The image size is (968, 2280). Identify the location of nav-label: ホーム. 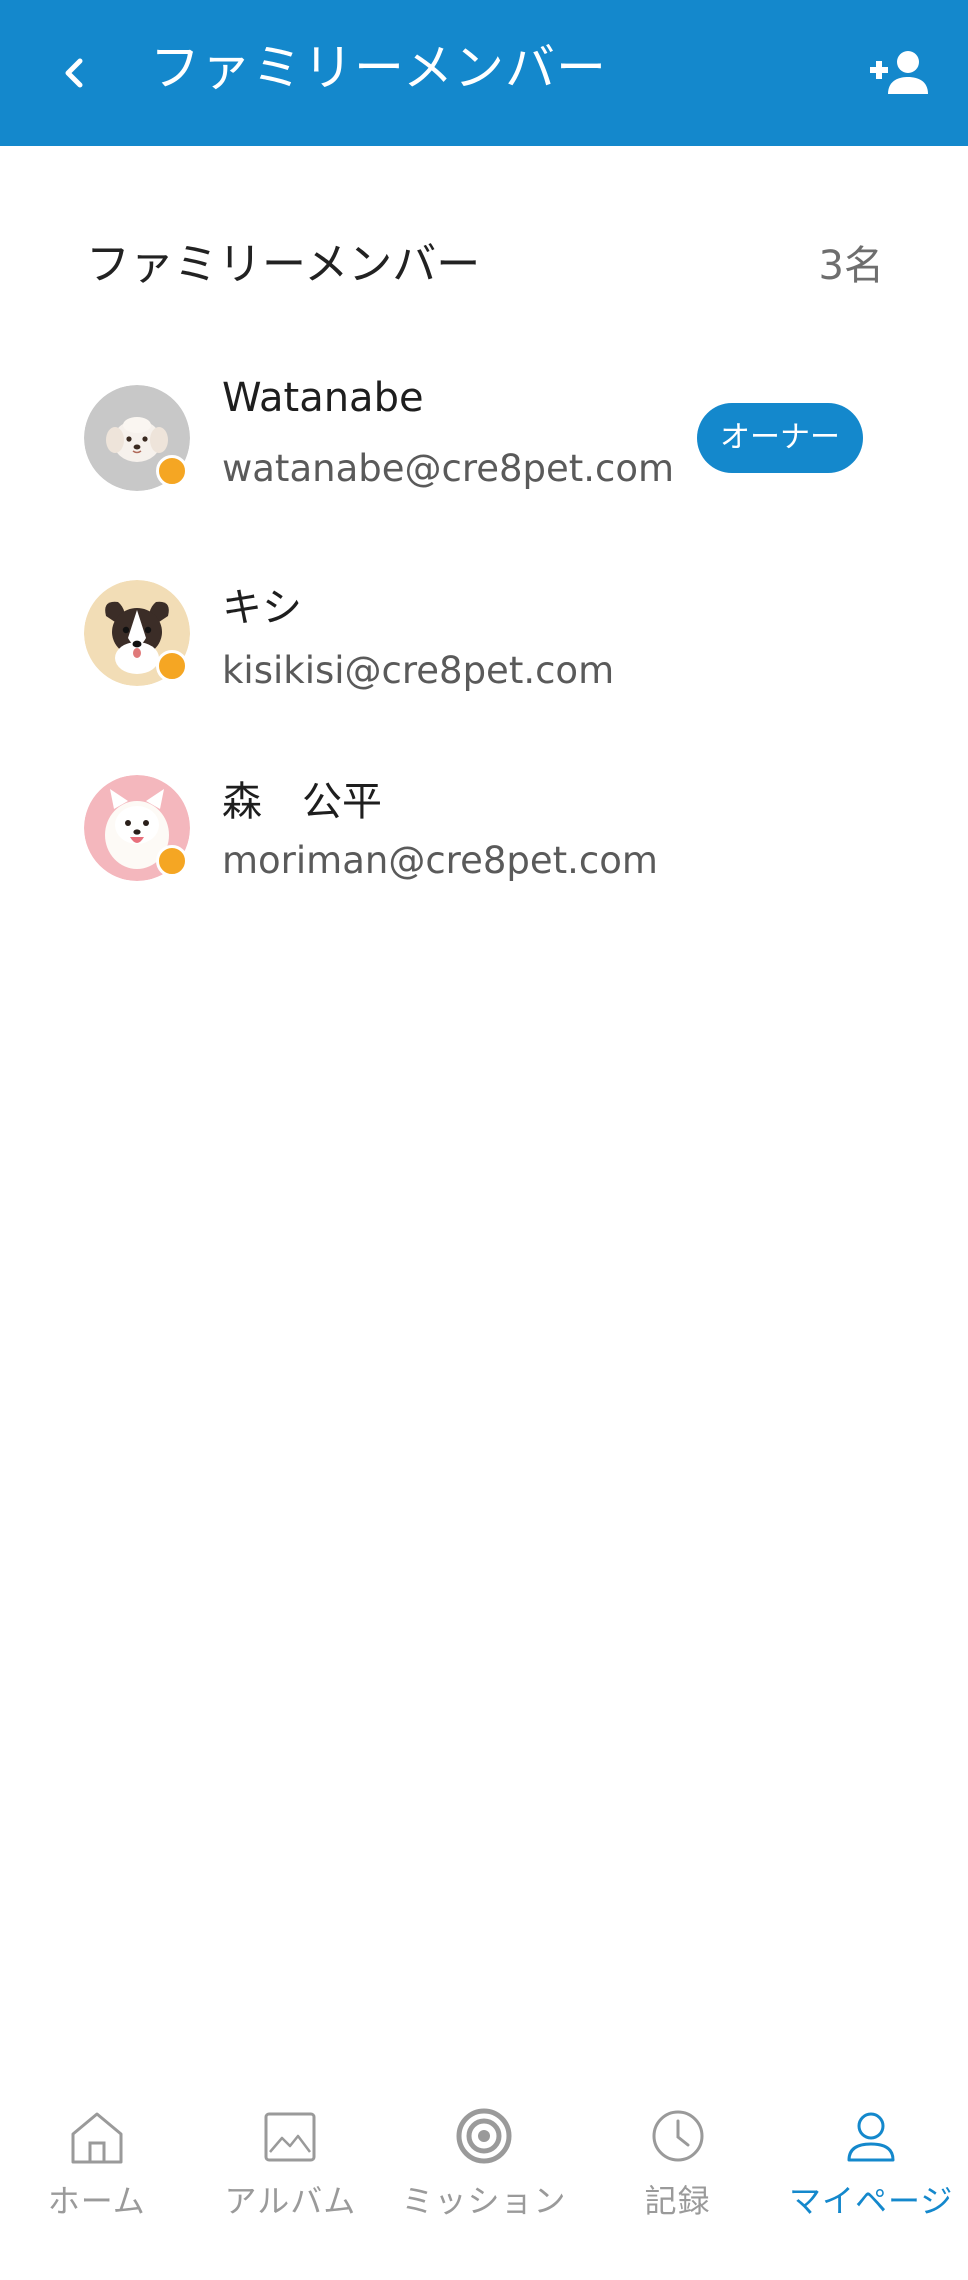
(96, 2201).